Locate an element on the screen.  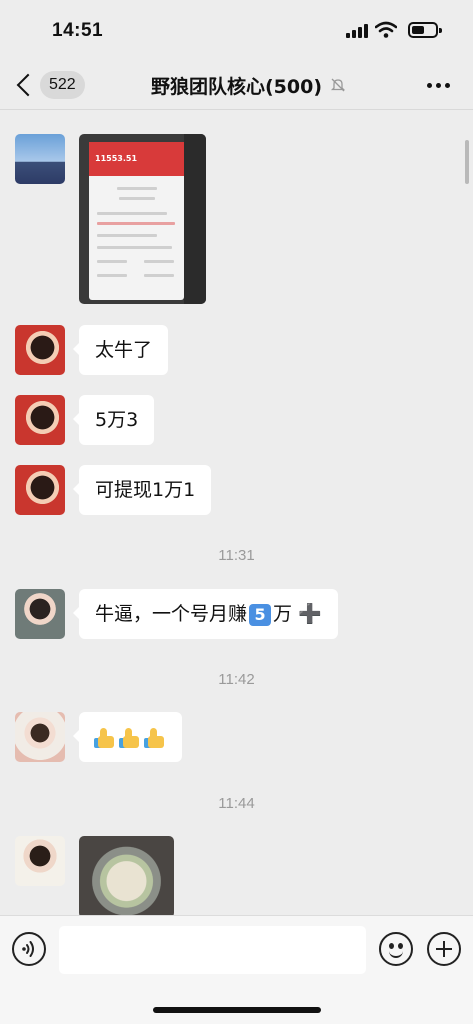
emoji-button is located at coordinates (396, 949).